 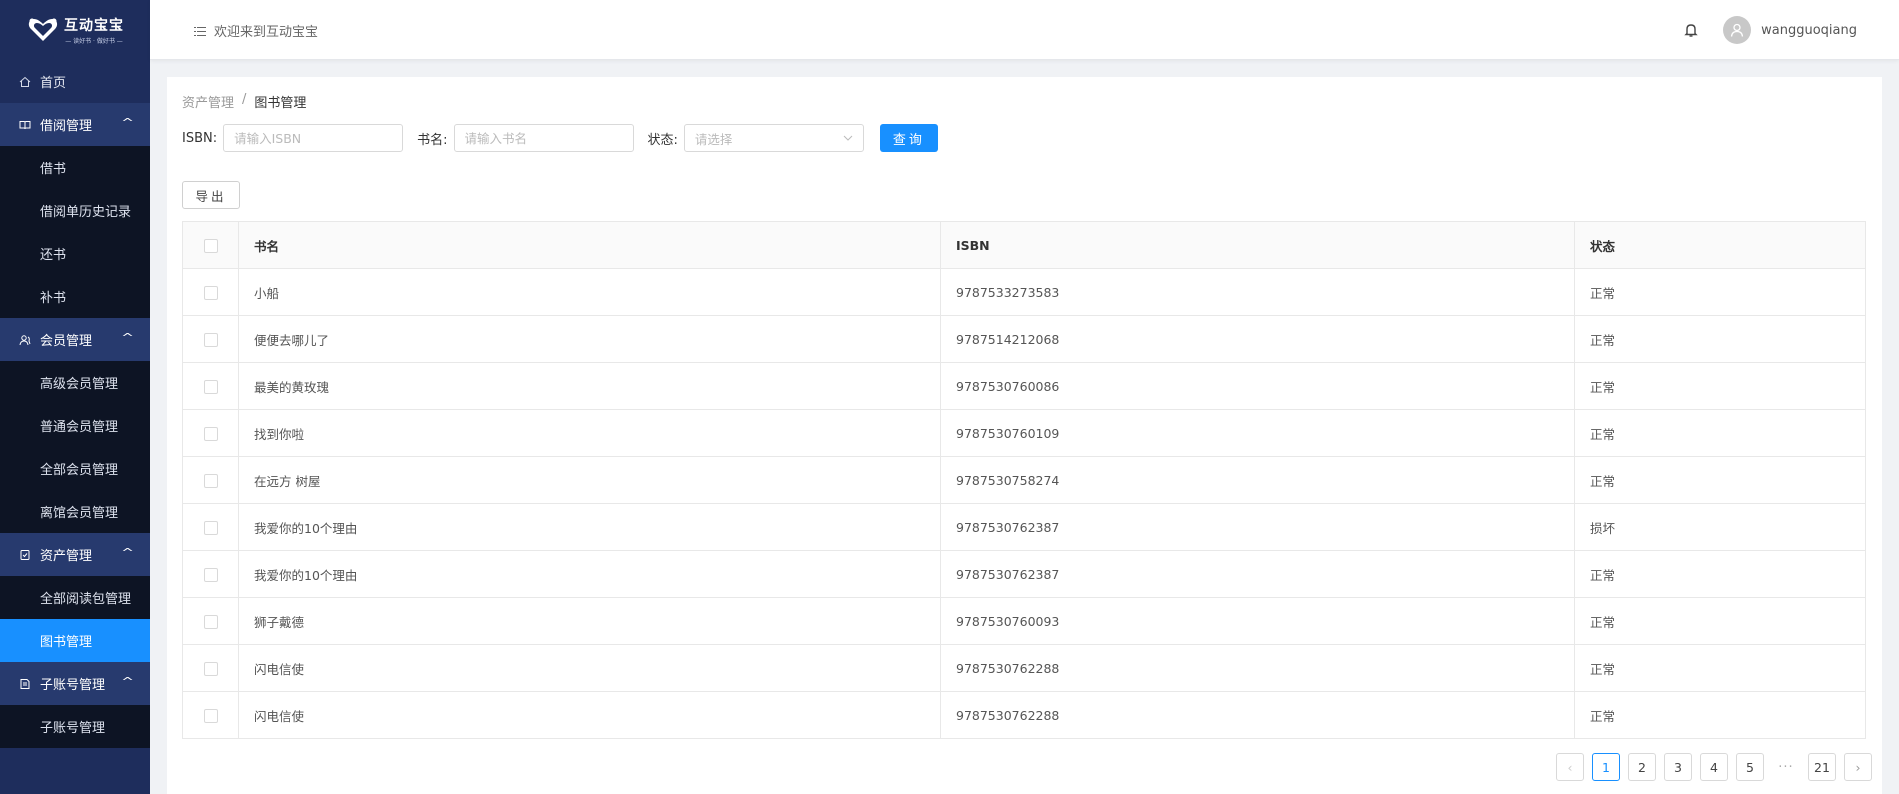 I want to click on isbn-input, so click(x=313, y=138).